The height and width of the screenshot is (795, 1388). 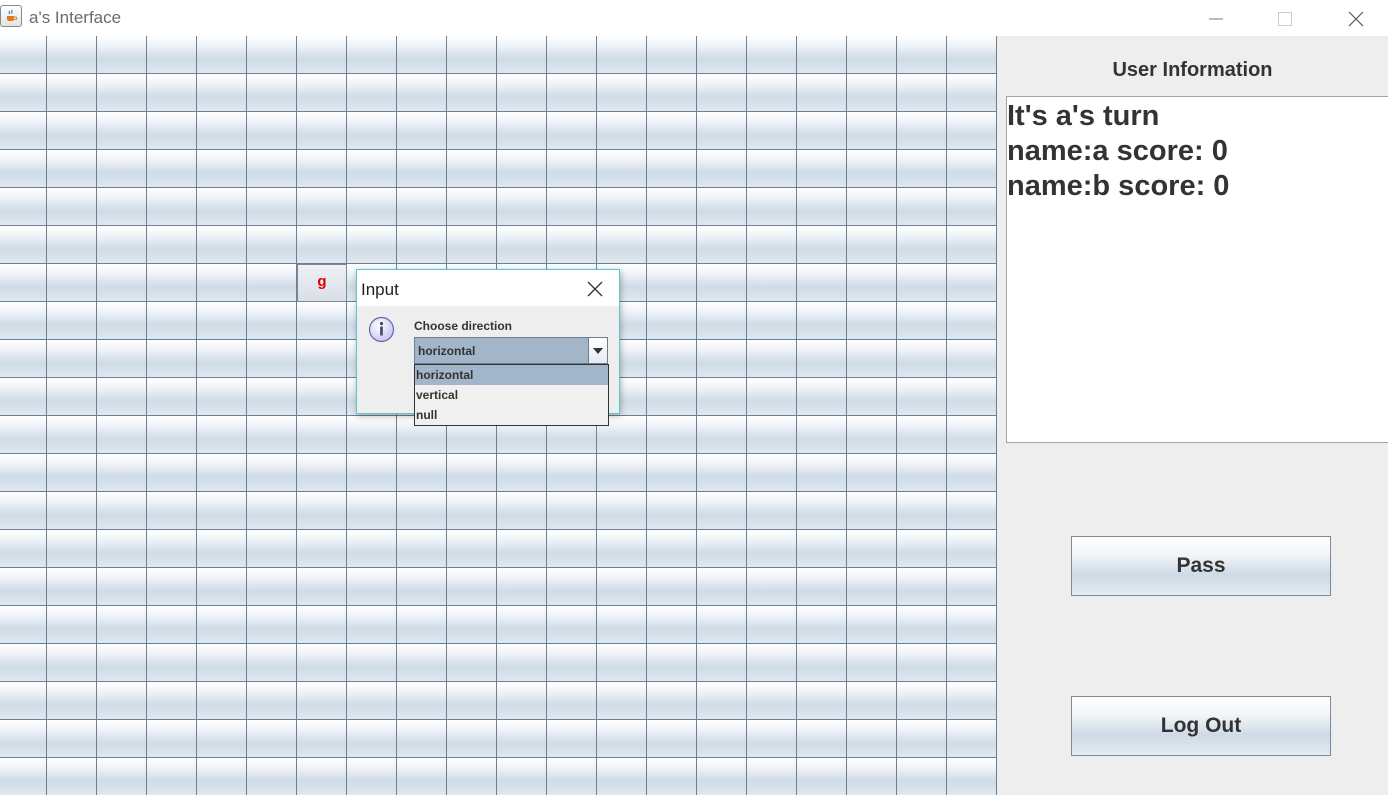 What do you see at coordinates (1201, 726) in the screenshot?
I see `logout-button: Log Out` at bounding box center [1201, 726].